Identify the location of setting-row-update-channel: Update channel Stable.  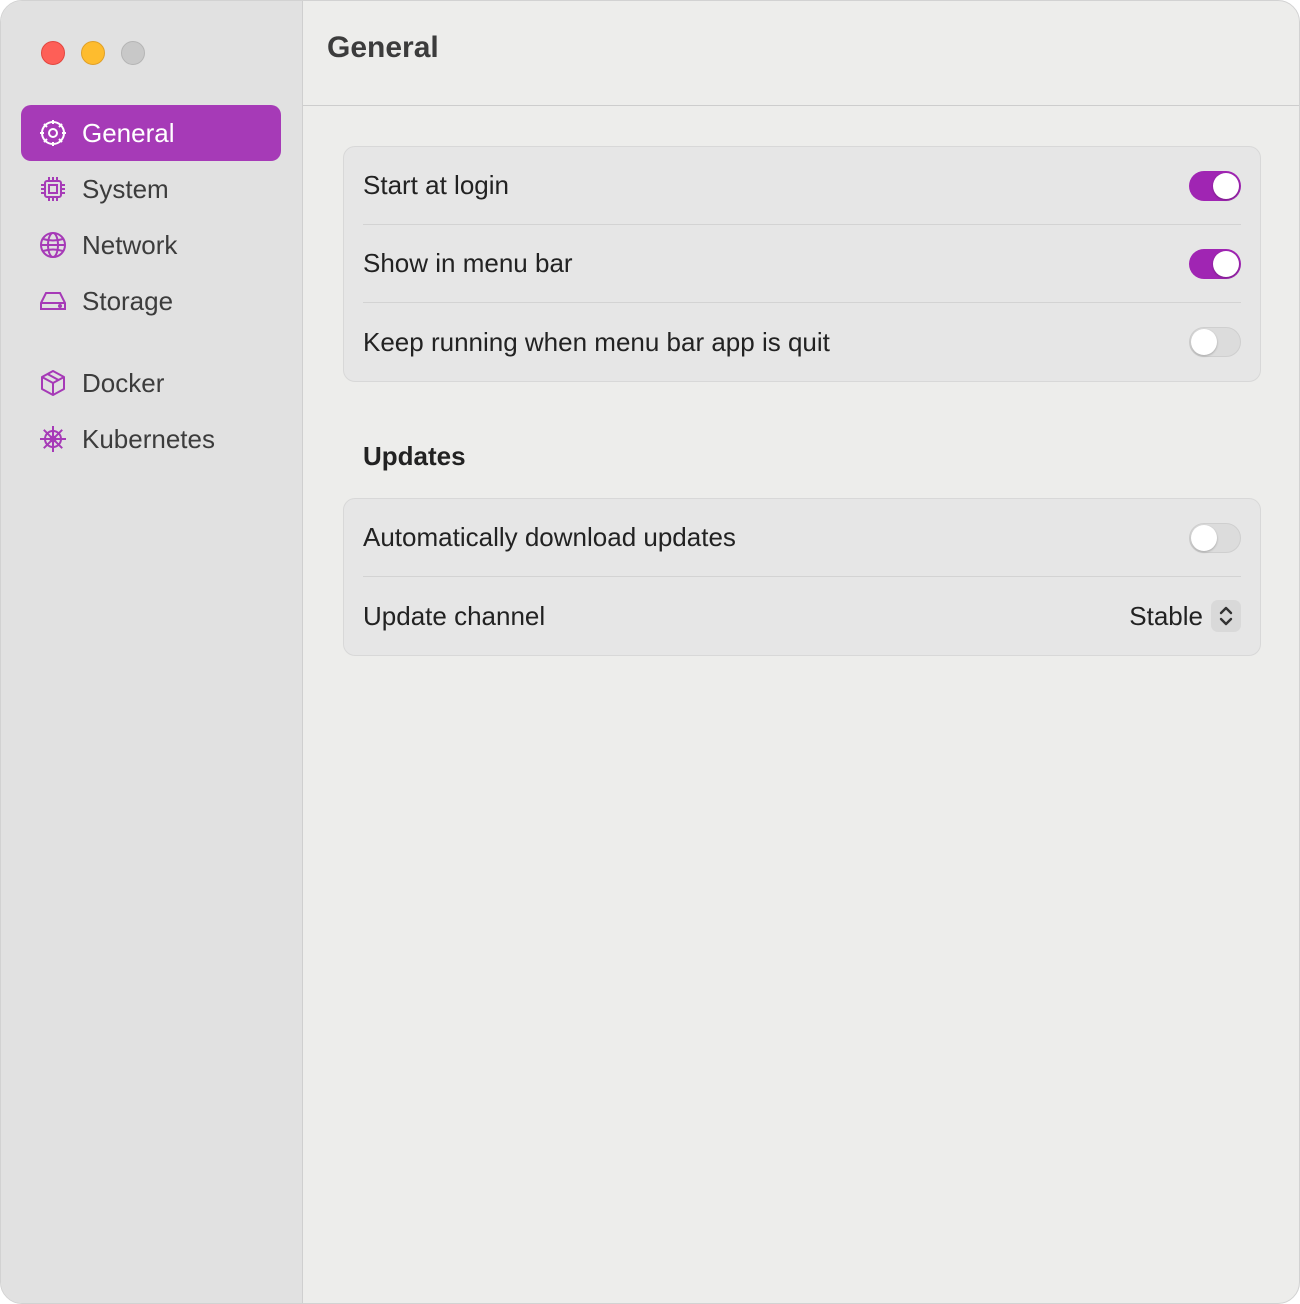
(802, 616).